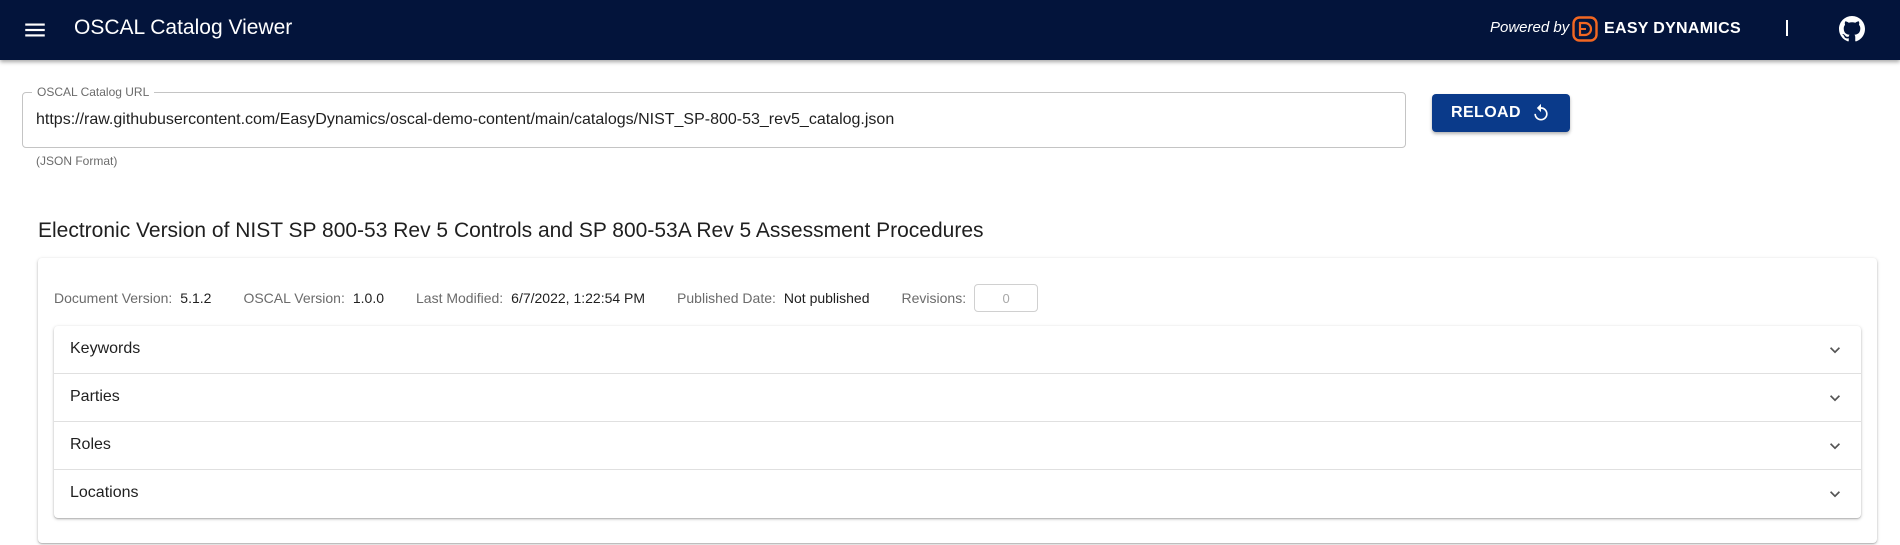 The height and width of the screenshot is (545, 1900). I want to click on github-icon, so click(1852, 29).